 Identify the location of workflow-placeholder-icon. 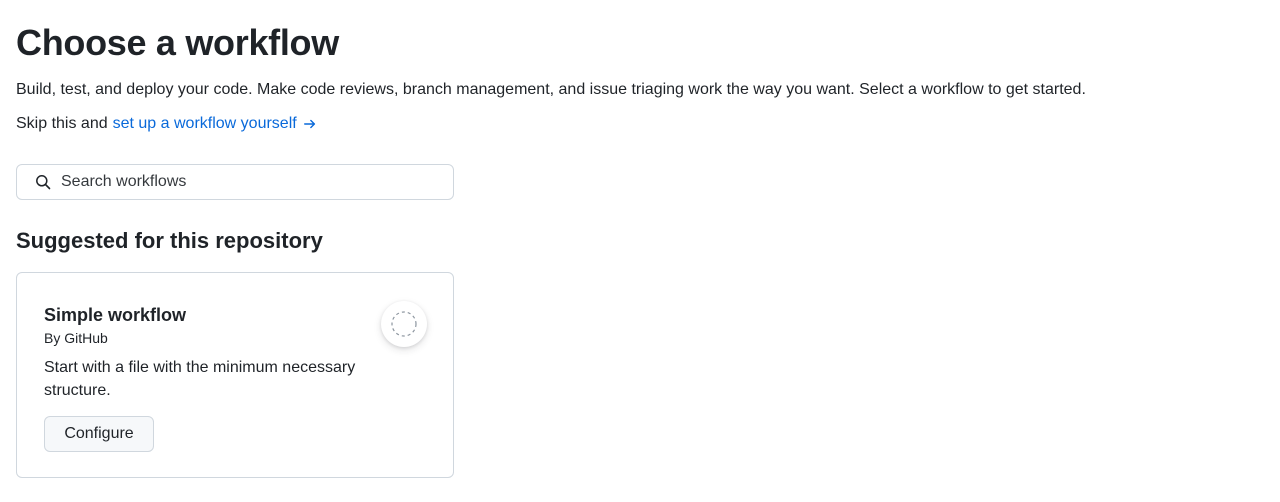
(404, 324).